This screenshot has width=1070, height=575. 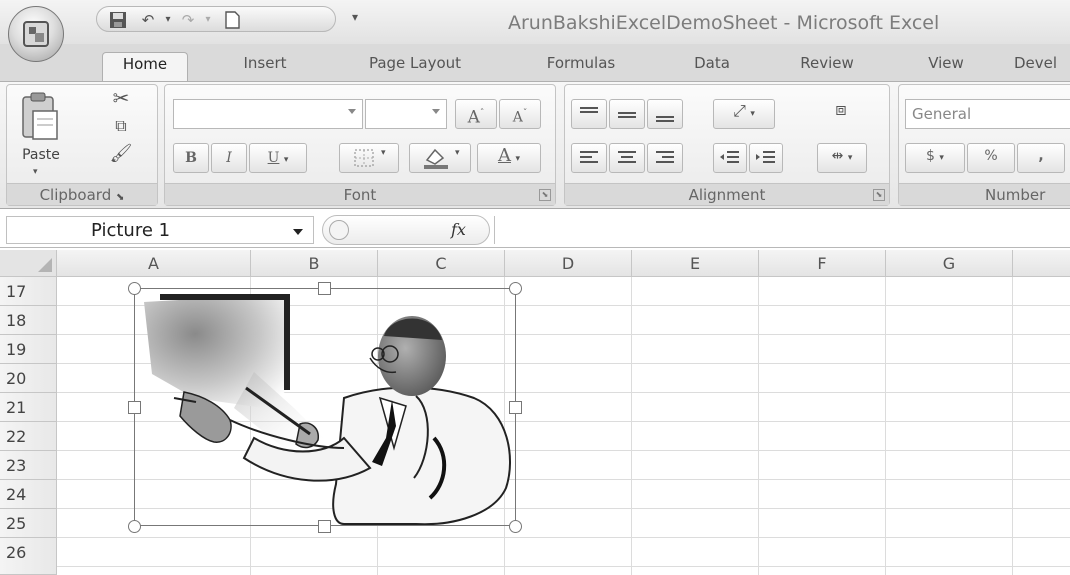 What do you see at coordinates (515, 288) in the screenshot?
I see `resize-handle-top-right` at bounding box center [515, 288].